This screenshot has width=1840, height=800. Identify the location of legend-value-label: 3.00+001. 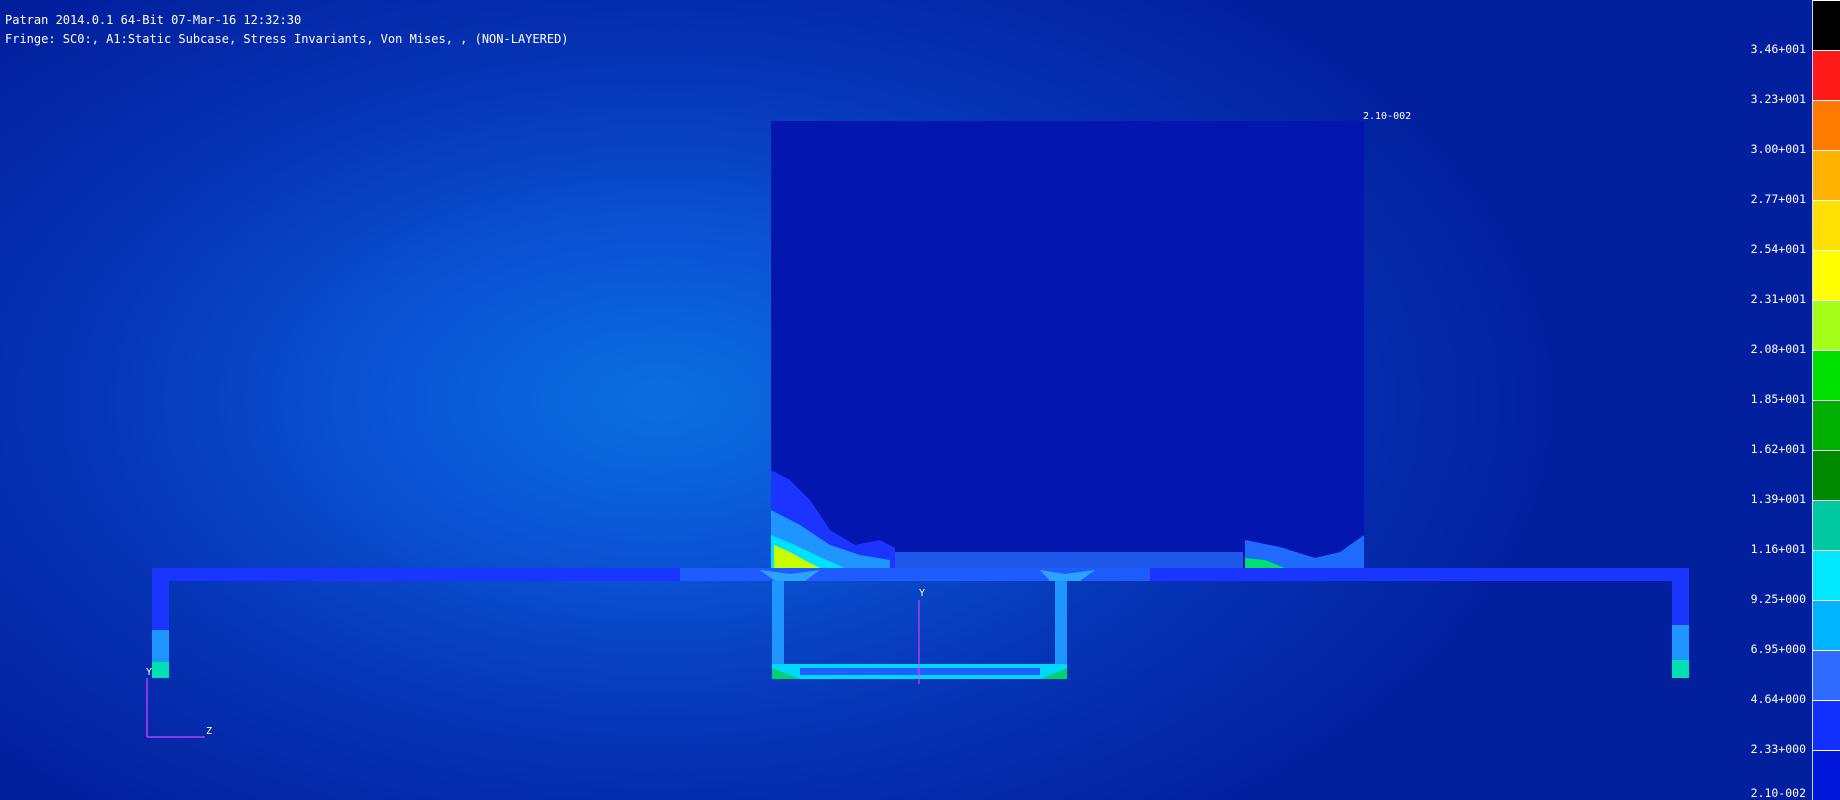
(1778, 149).